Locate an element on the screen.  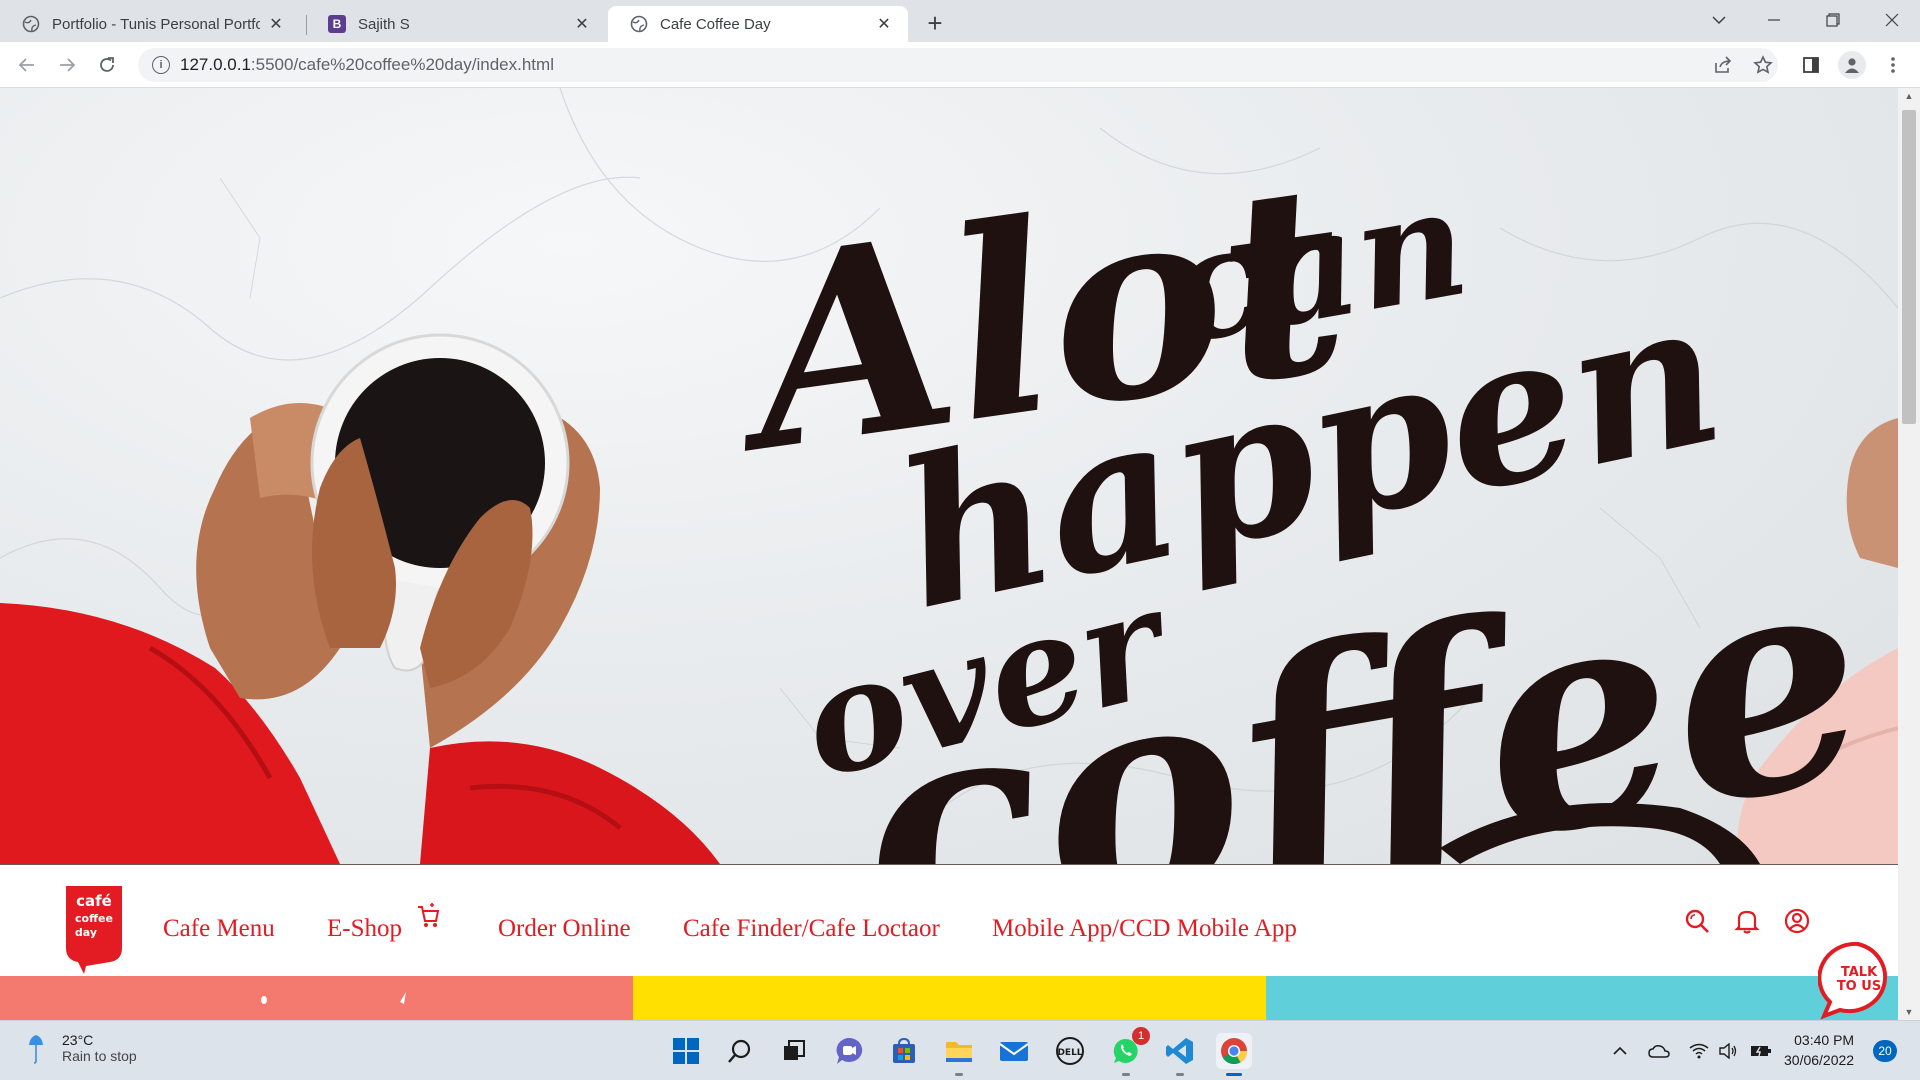
tab-cafe-coffee-day: Cafe Coffee Day ✕ is located at coordinates (758, 24).